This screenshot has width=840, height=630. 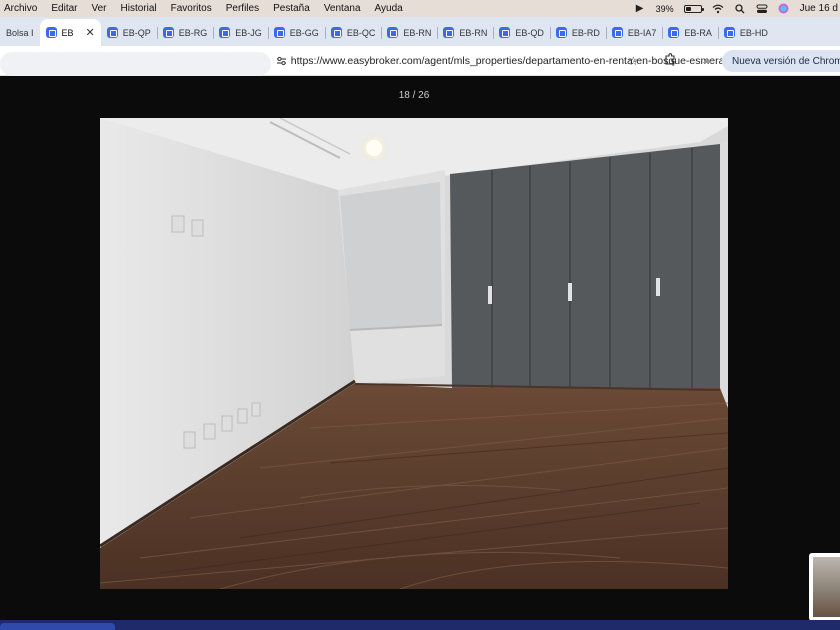 What do you see at coordinates (281, 61) in the screenshot?
I see `site-info-icon` at bounding box center [281, 61].